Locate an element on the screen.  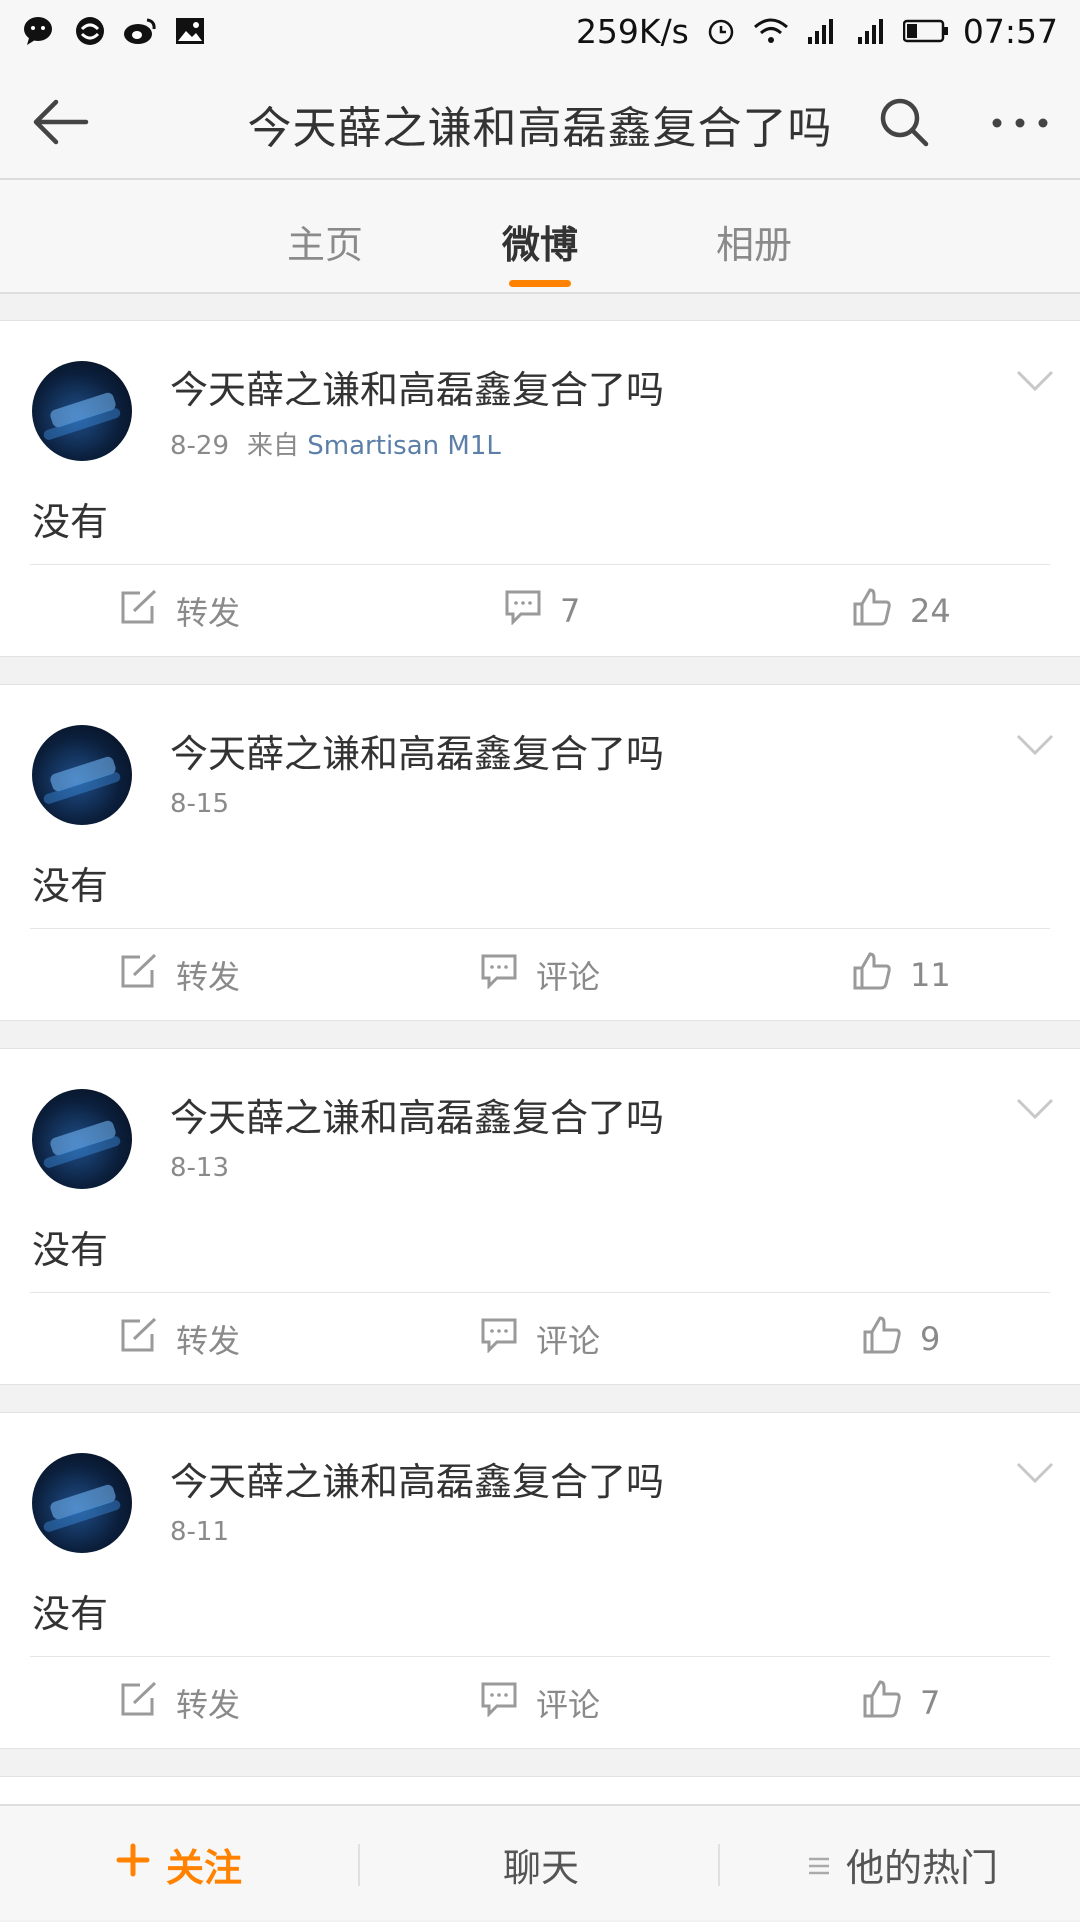
chat-label: 聊天 is located at coordinates (541, 1867).